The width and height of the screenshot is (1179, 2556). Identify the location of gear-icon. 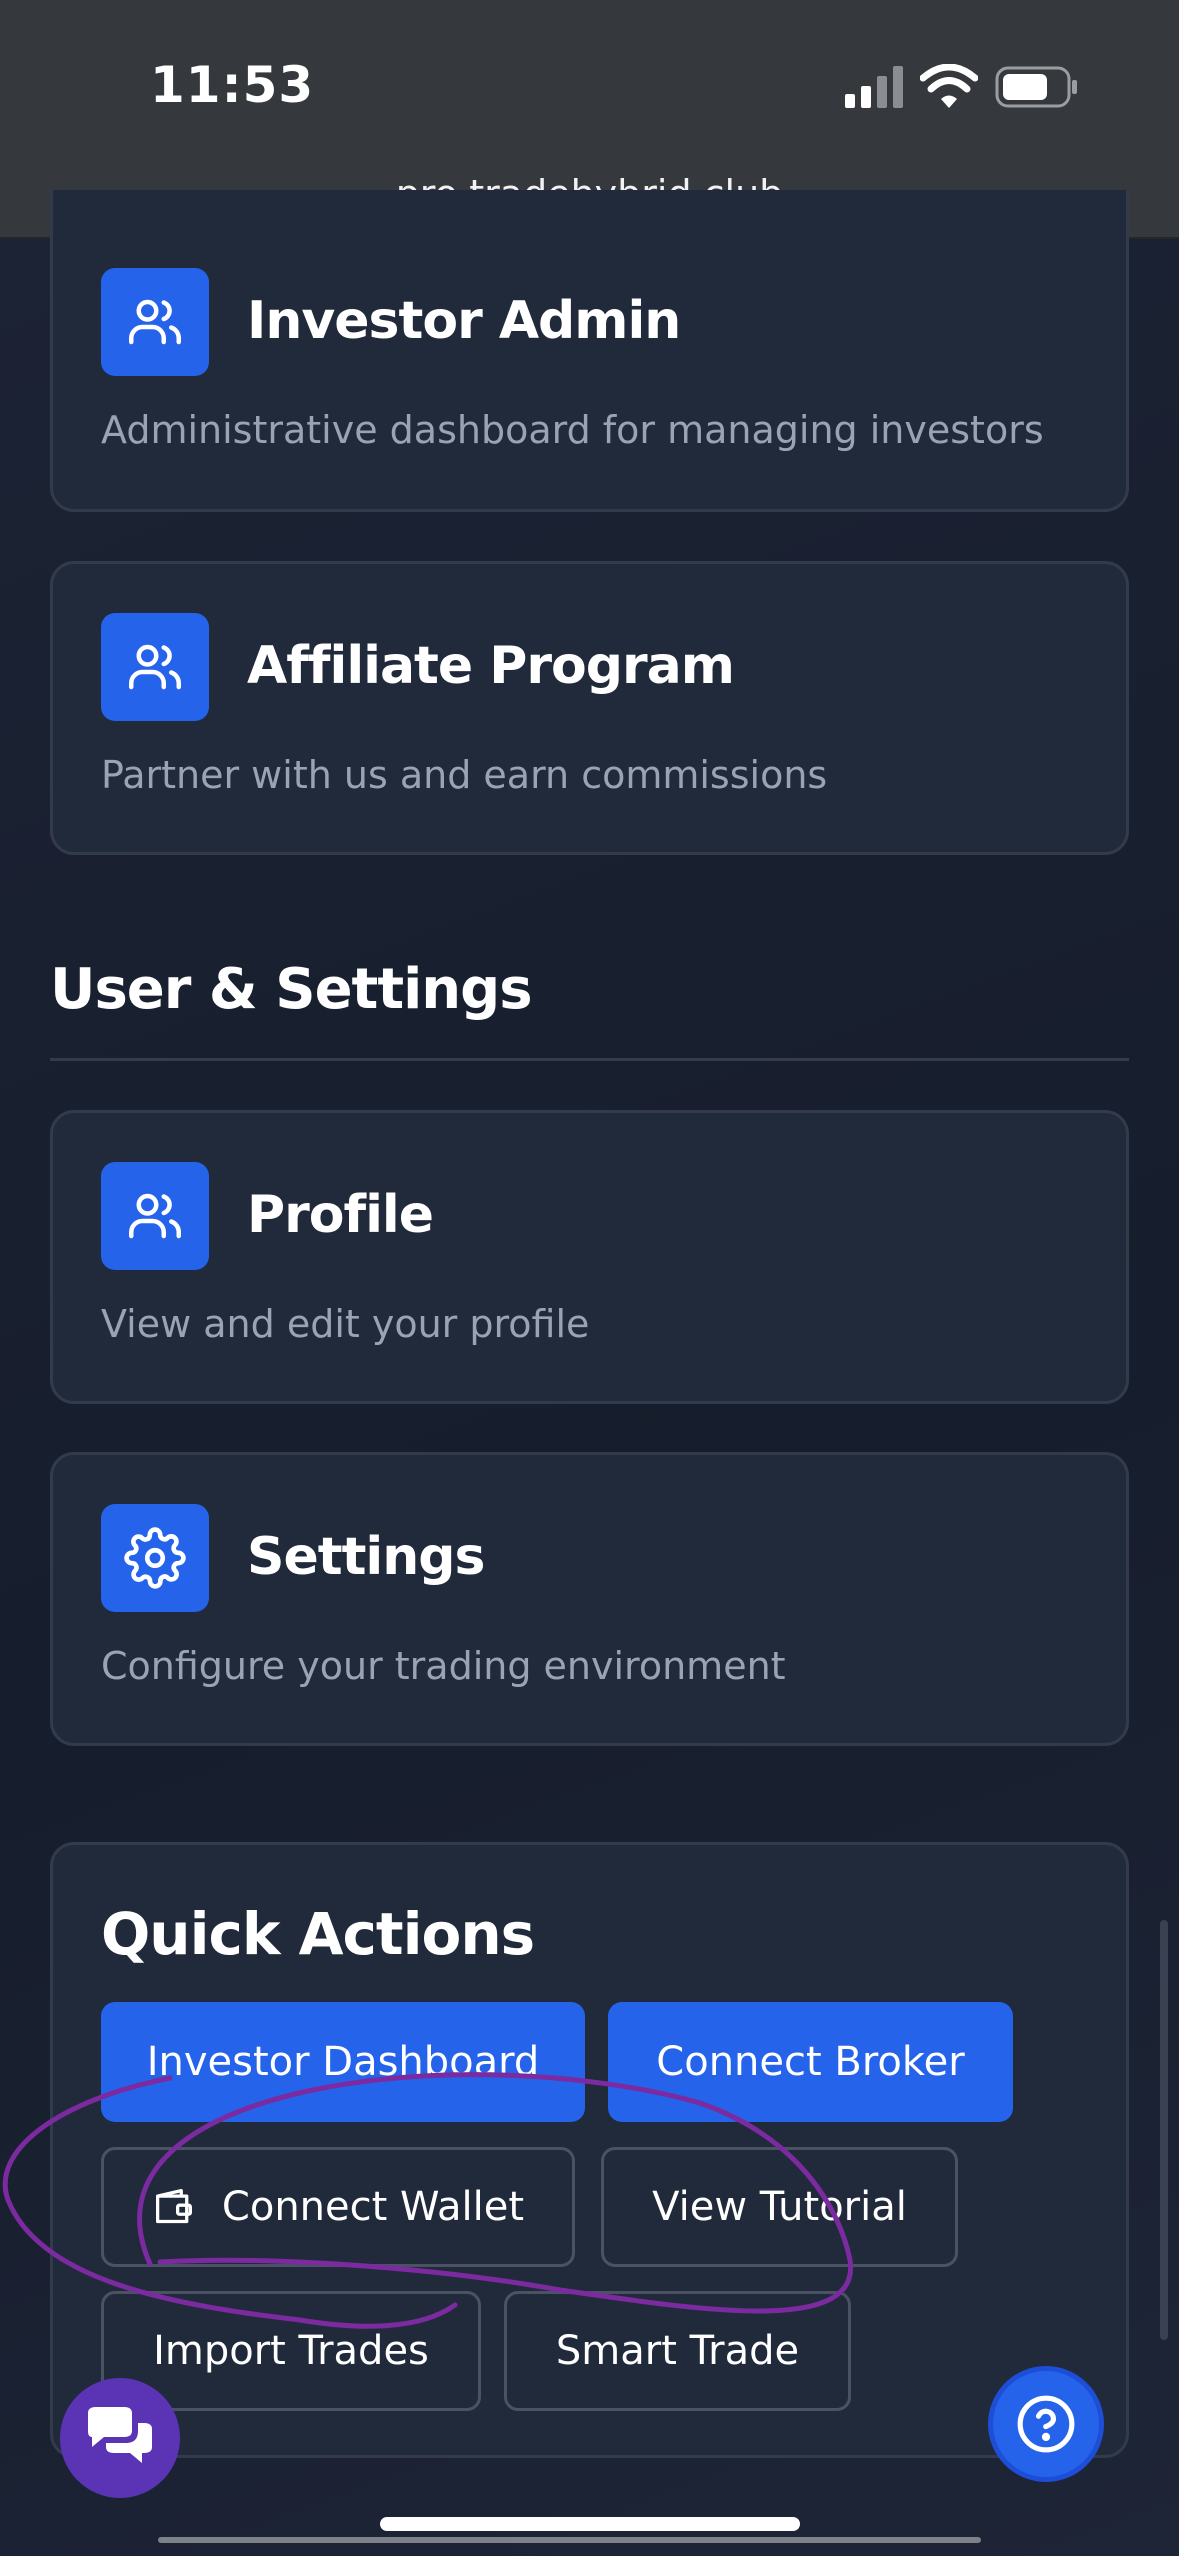
(155, 1558).